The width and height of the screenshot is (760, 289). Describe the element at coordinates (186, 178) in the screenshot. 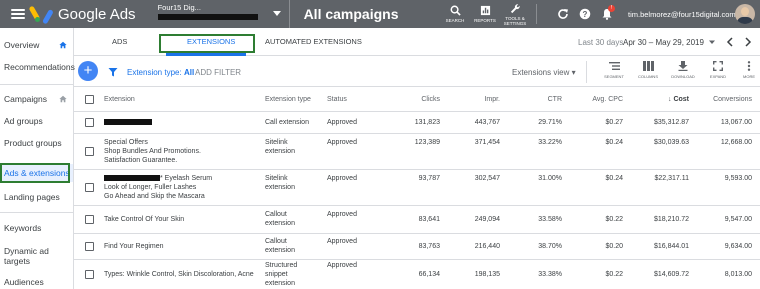

I see `extension-line-1-text: * Eyelash Serum` at that location.